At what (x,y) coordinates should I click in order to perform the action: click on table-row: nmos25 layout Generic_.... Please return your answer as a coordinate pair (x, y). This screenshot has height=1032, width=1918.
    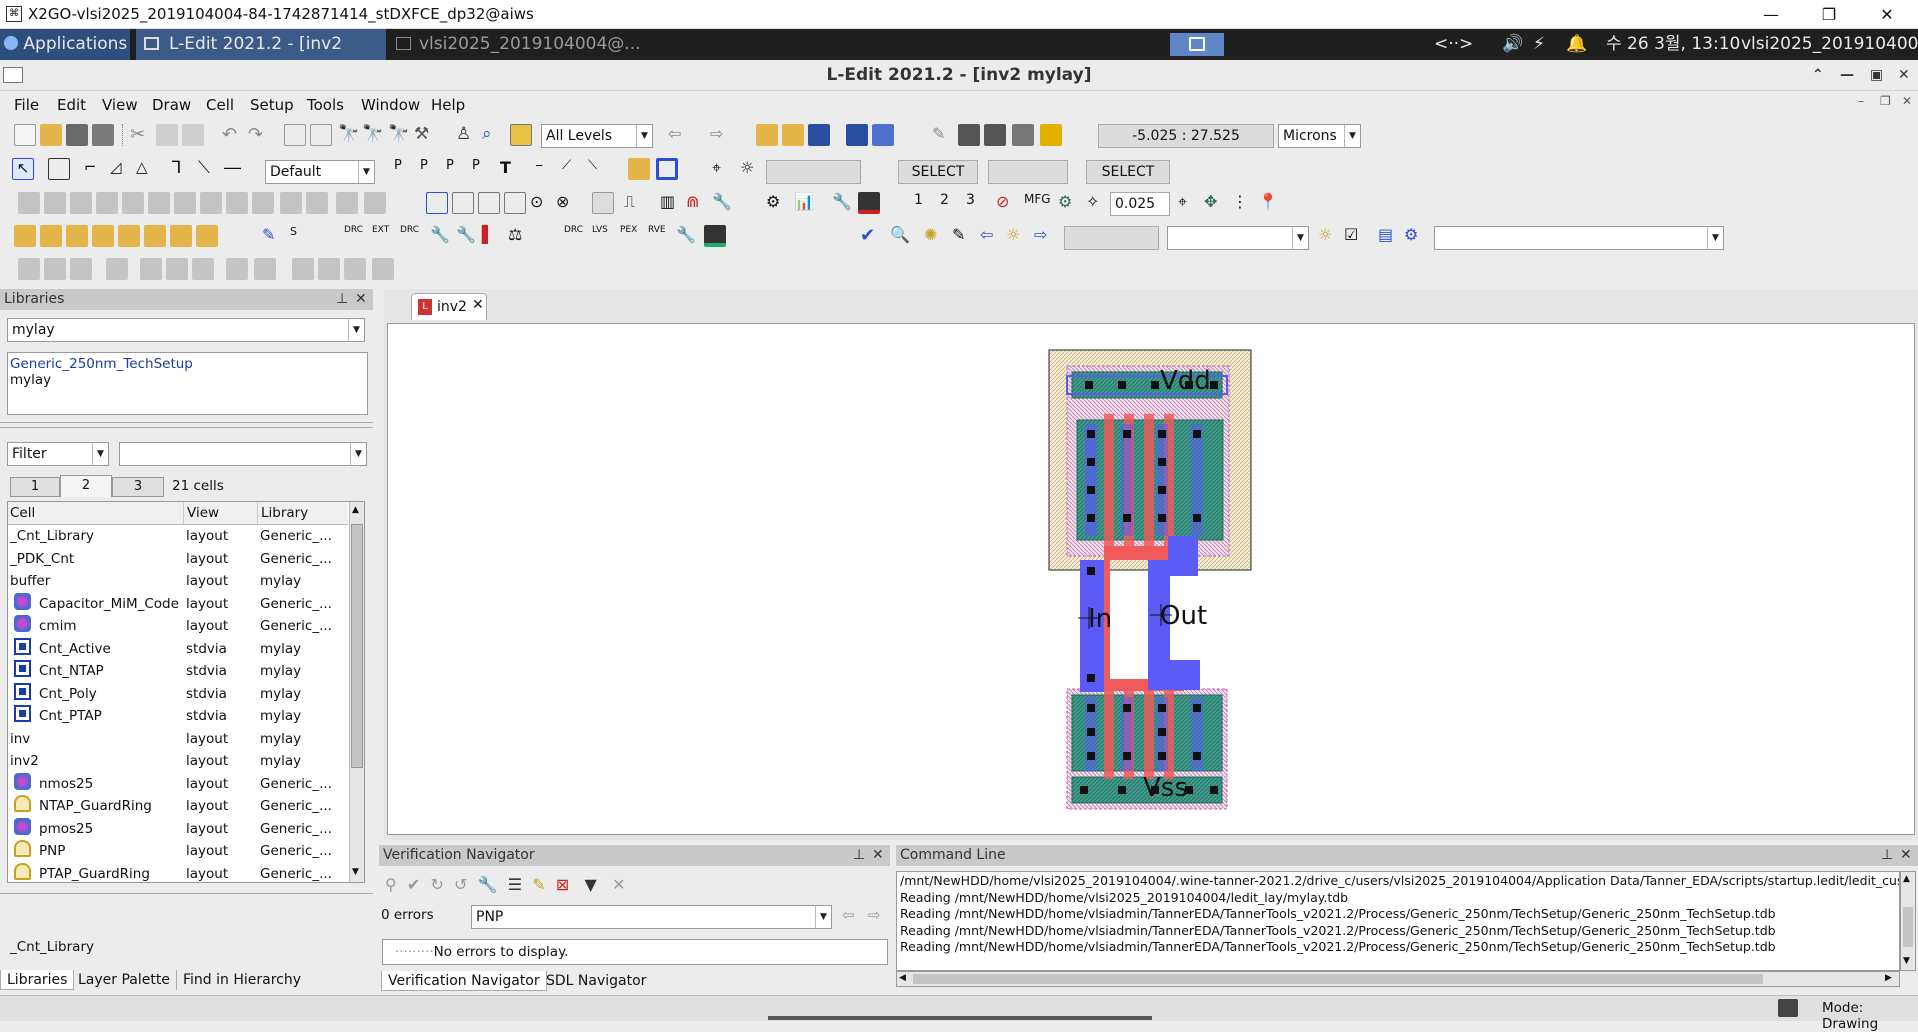
    Looking at the image, I should click on (178, 784).